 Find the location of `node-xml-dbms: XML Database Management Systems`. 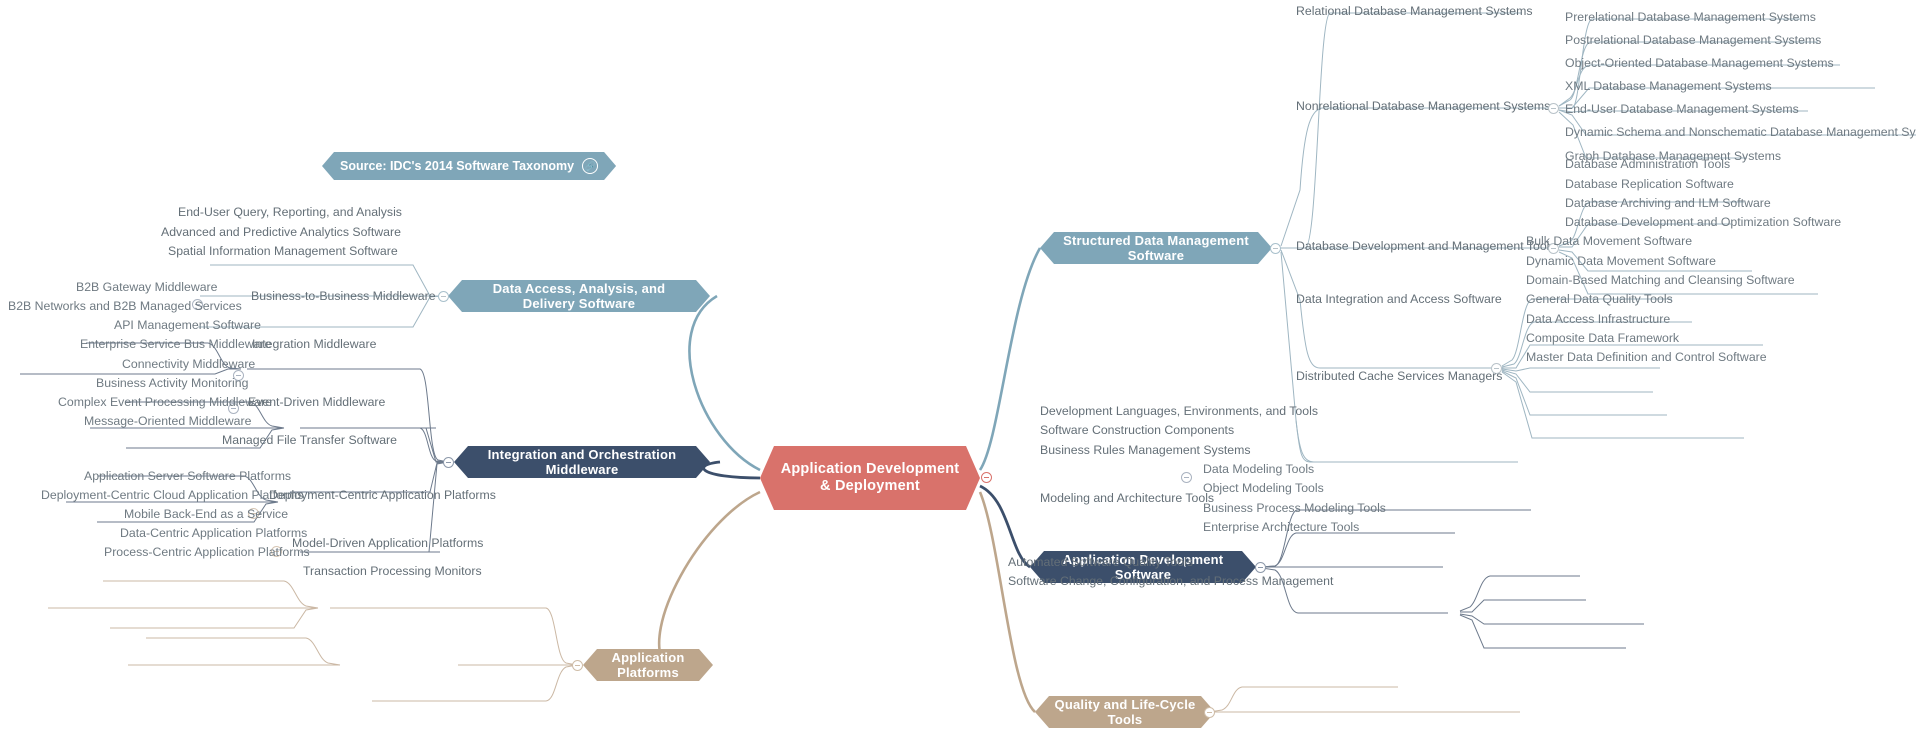

node-xml-dbms: XML Database Management Systems is located at coordinates (1668, 86).